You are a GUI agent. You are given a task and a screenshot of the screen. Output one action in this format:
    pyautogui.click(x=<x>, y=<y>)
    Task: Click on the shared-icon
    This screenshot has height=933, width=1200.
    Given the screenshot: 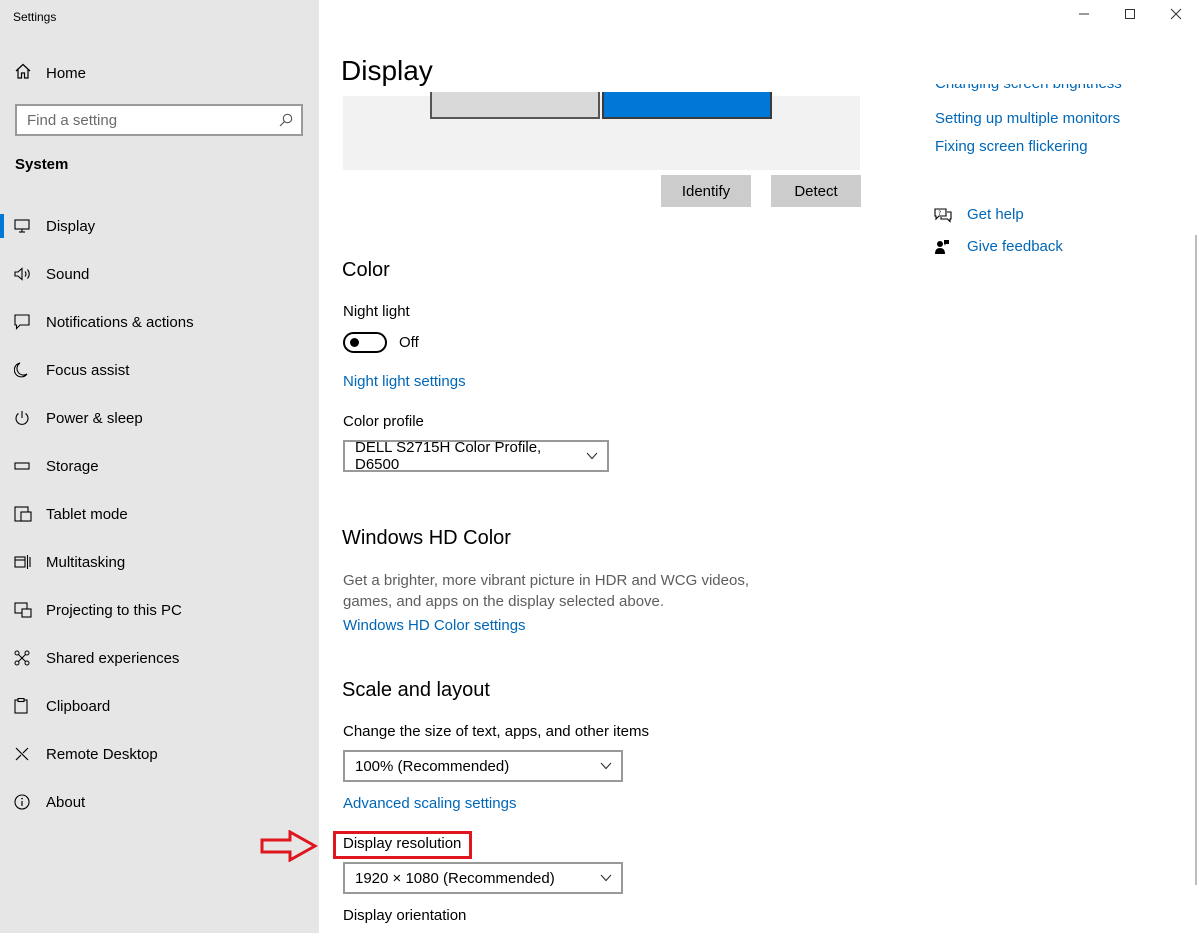 What is the action you would take?
    pyautogui.click(x=30, y=658)
    